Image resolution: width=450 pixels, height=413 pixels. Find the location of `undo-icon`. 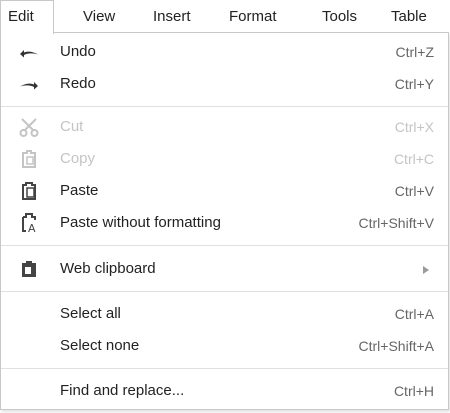

undo-icon is located at coordinates (29, 52).